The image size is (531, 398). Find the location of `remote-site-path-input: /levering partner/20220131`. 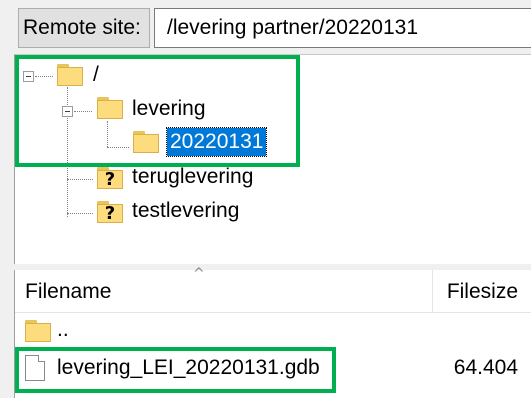

remote-site-path-input: /levering partner/20220131 is located at coordinates (342, 28).